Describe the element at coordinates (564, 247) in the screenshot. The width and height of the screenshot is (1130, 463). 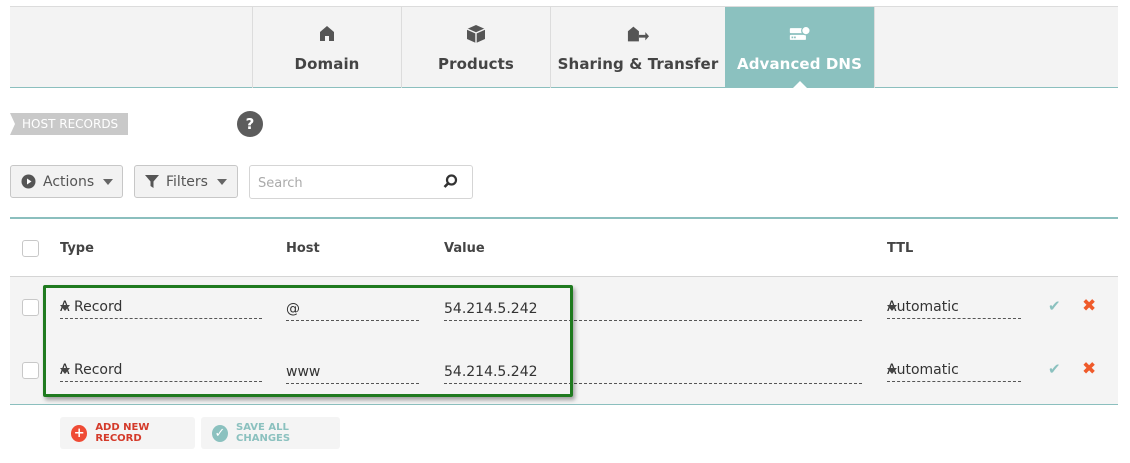
I see `table-header: Type Host Value TTL` at that location.